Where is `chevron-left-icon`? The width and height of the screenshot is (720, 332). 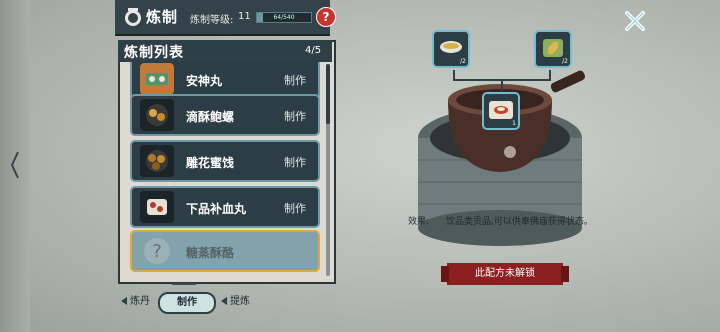
chevron-left-icon is located at coordinates (15, 165).